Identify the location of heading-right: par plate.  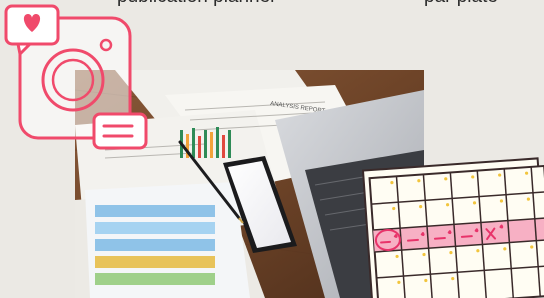
(461, 4).